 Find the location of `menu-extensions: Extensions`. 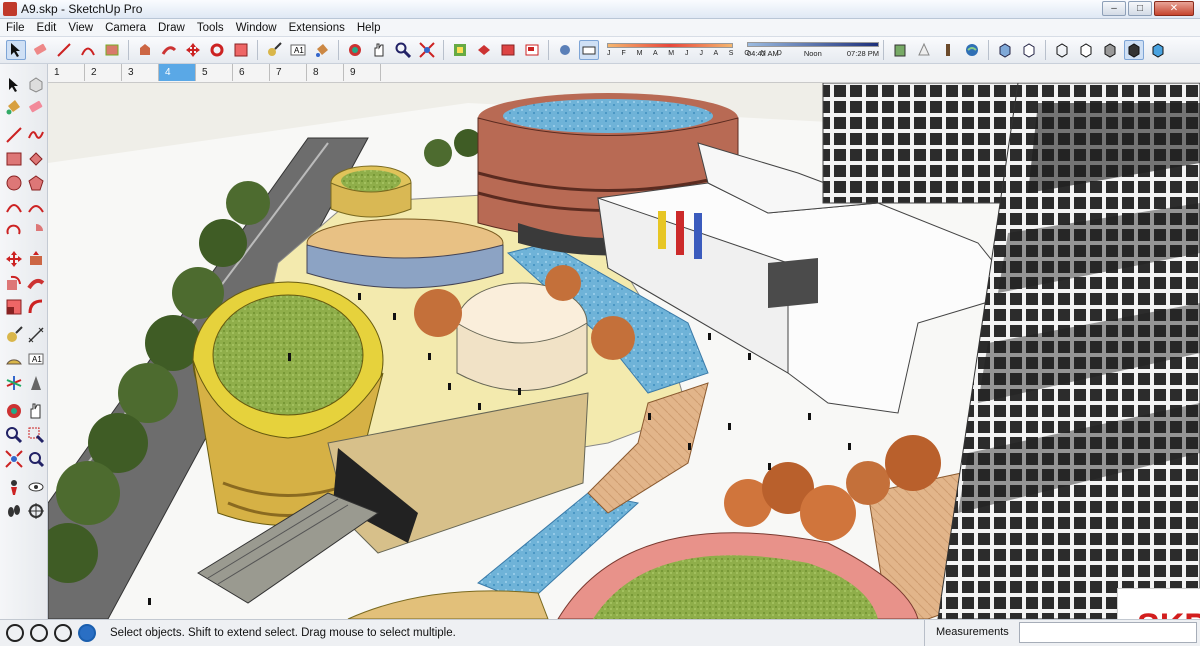

menu-extensions: Extensions is located at coordinates (317, 28).